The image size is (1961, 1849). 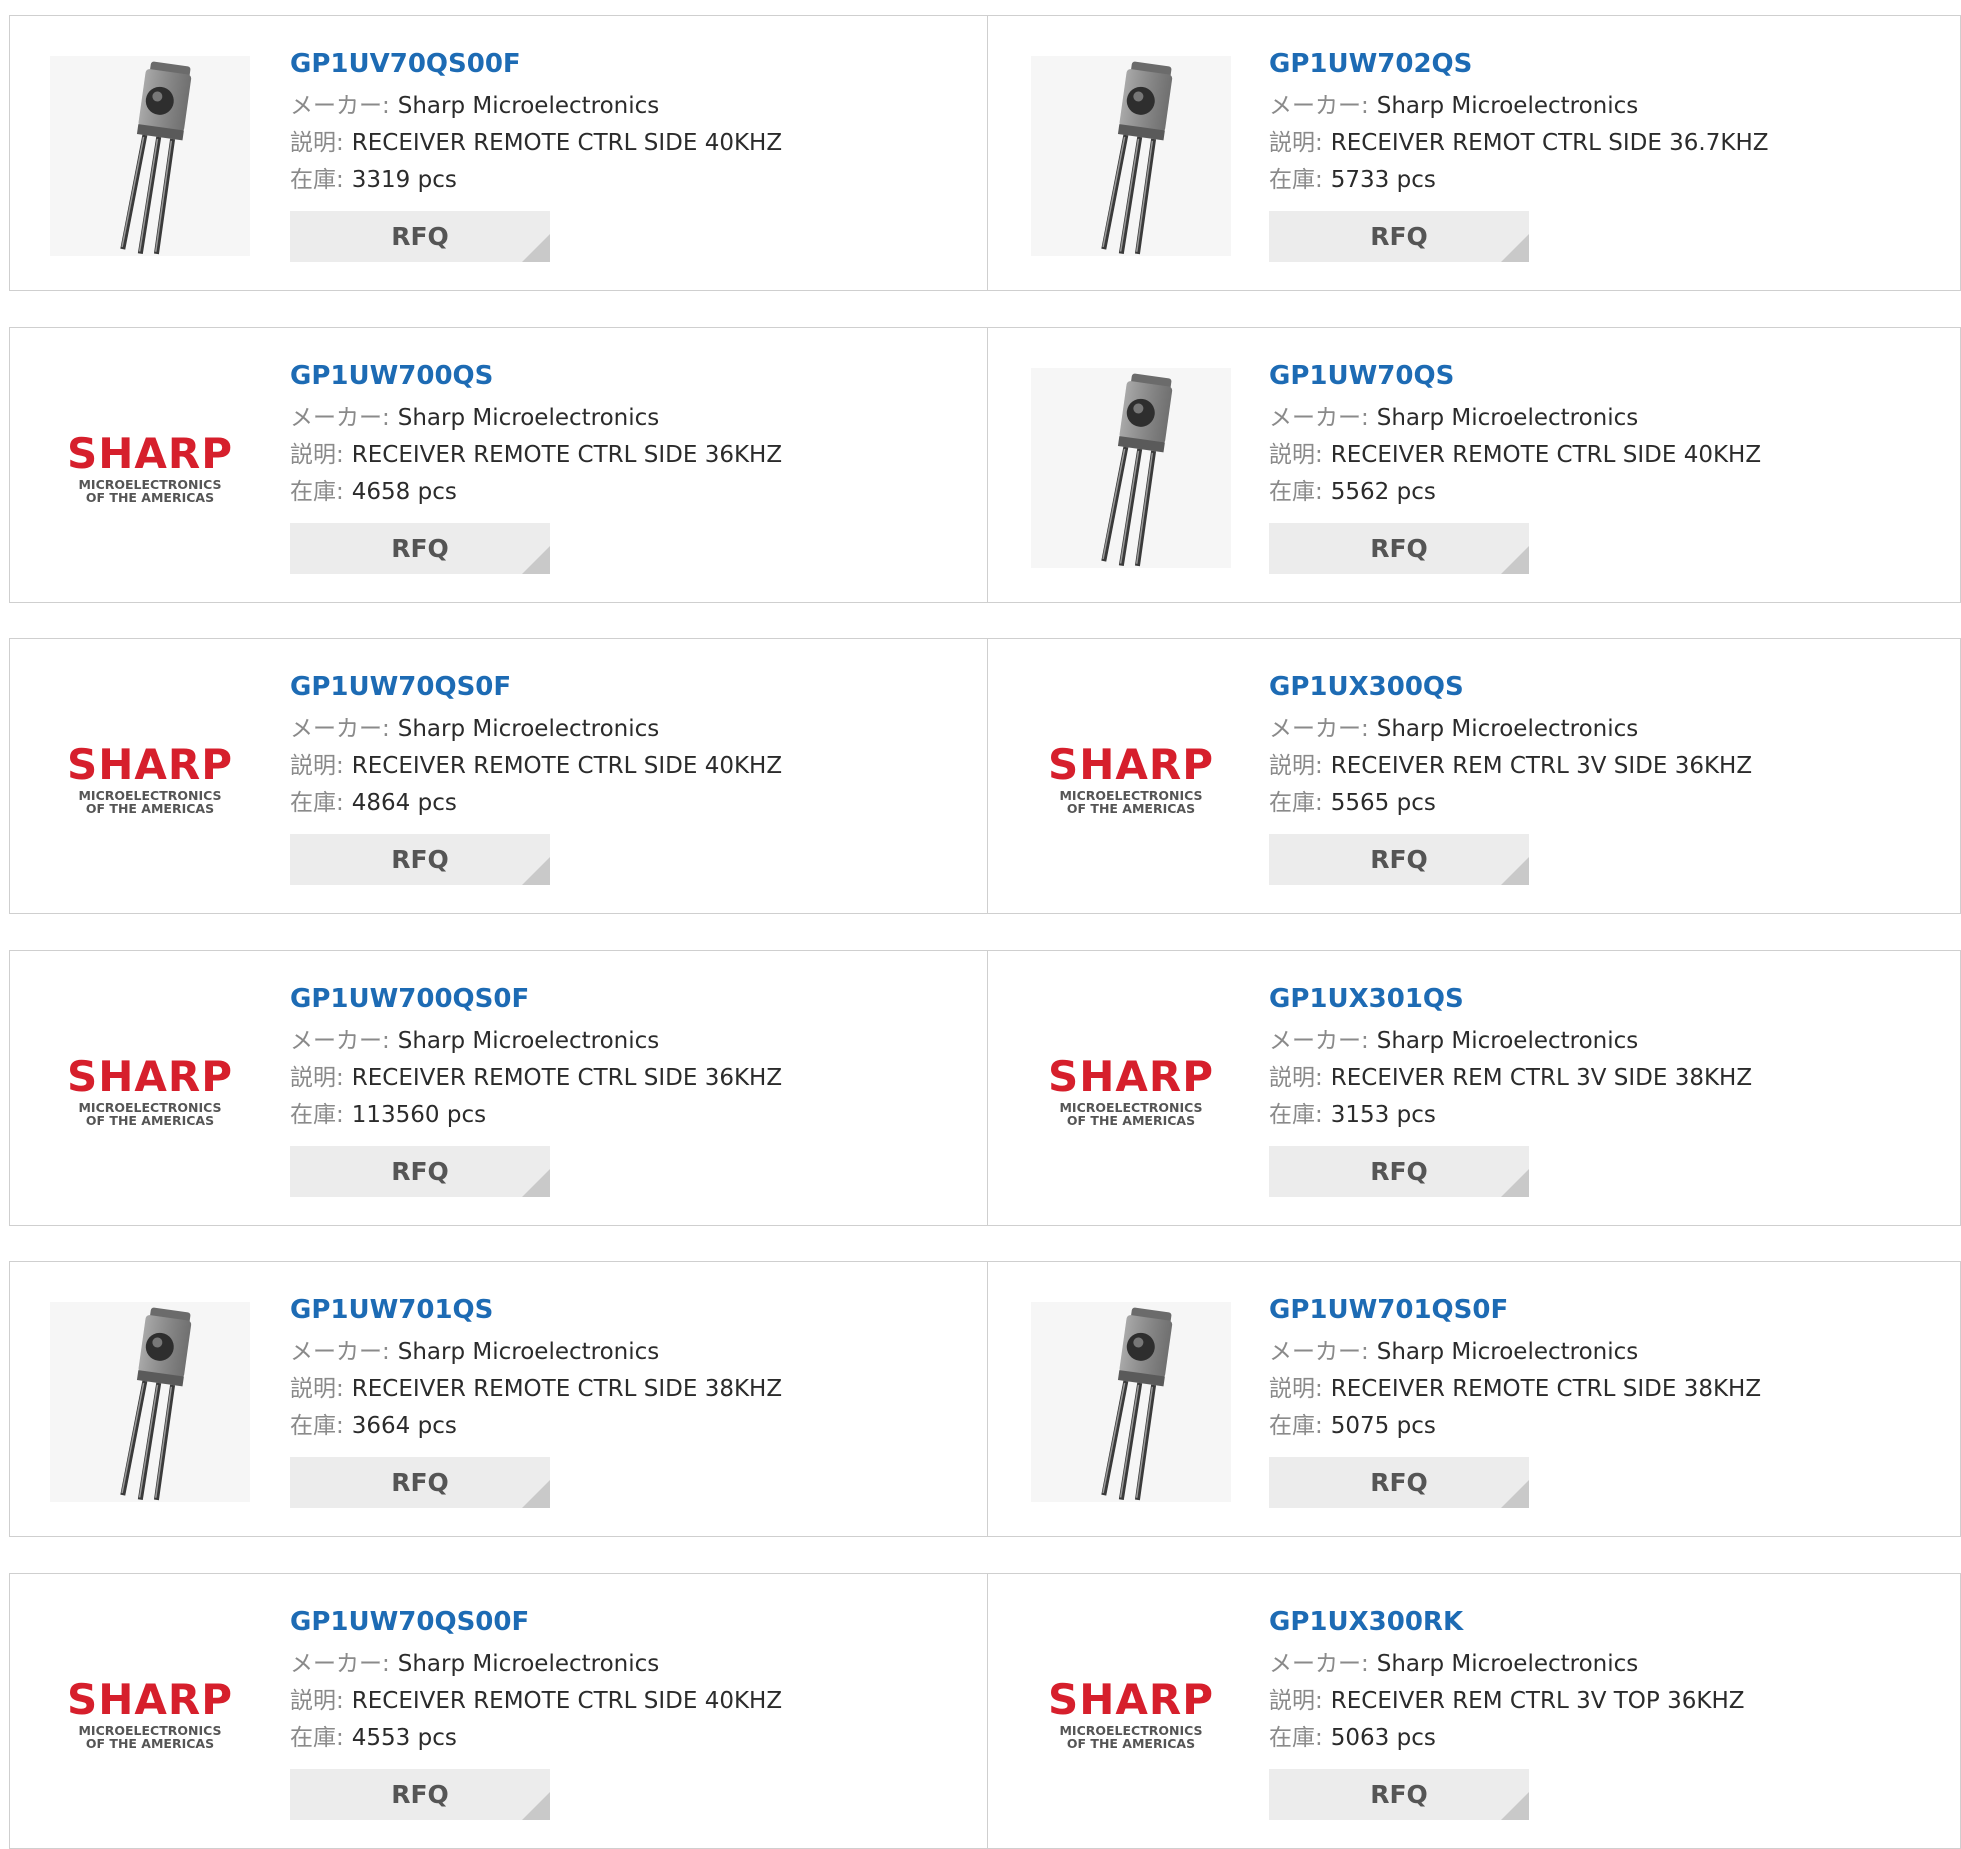 What do you see at coordinates (567, 1389) in the screenshot?
I see `description-value: RECEIVER REMOTE CTRL SIDE 38KHZ` at bounding box center [567, 1389].